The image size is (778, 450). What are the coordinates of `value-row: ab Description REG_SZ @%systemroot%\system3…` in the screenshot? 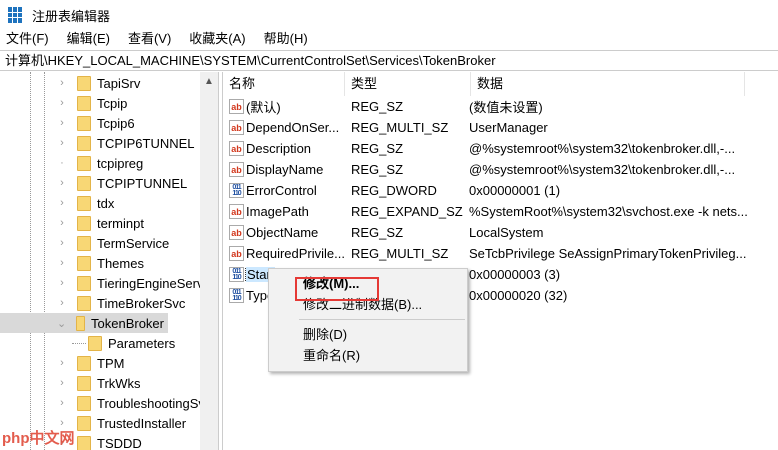 It's located at (500, 148).